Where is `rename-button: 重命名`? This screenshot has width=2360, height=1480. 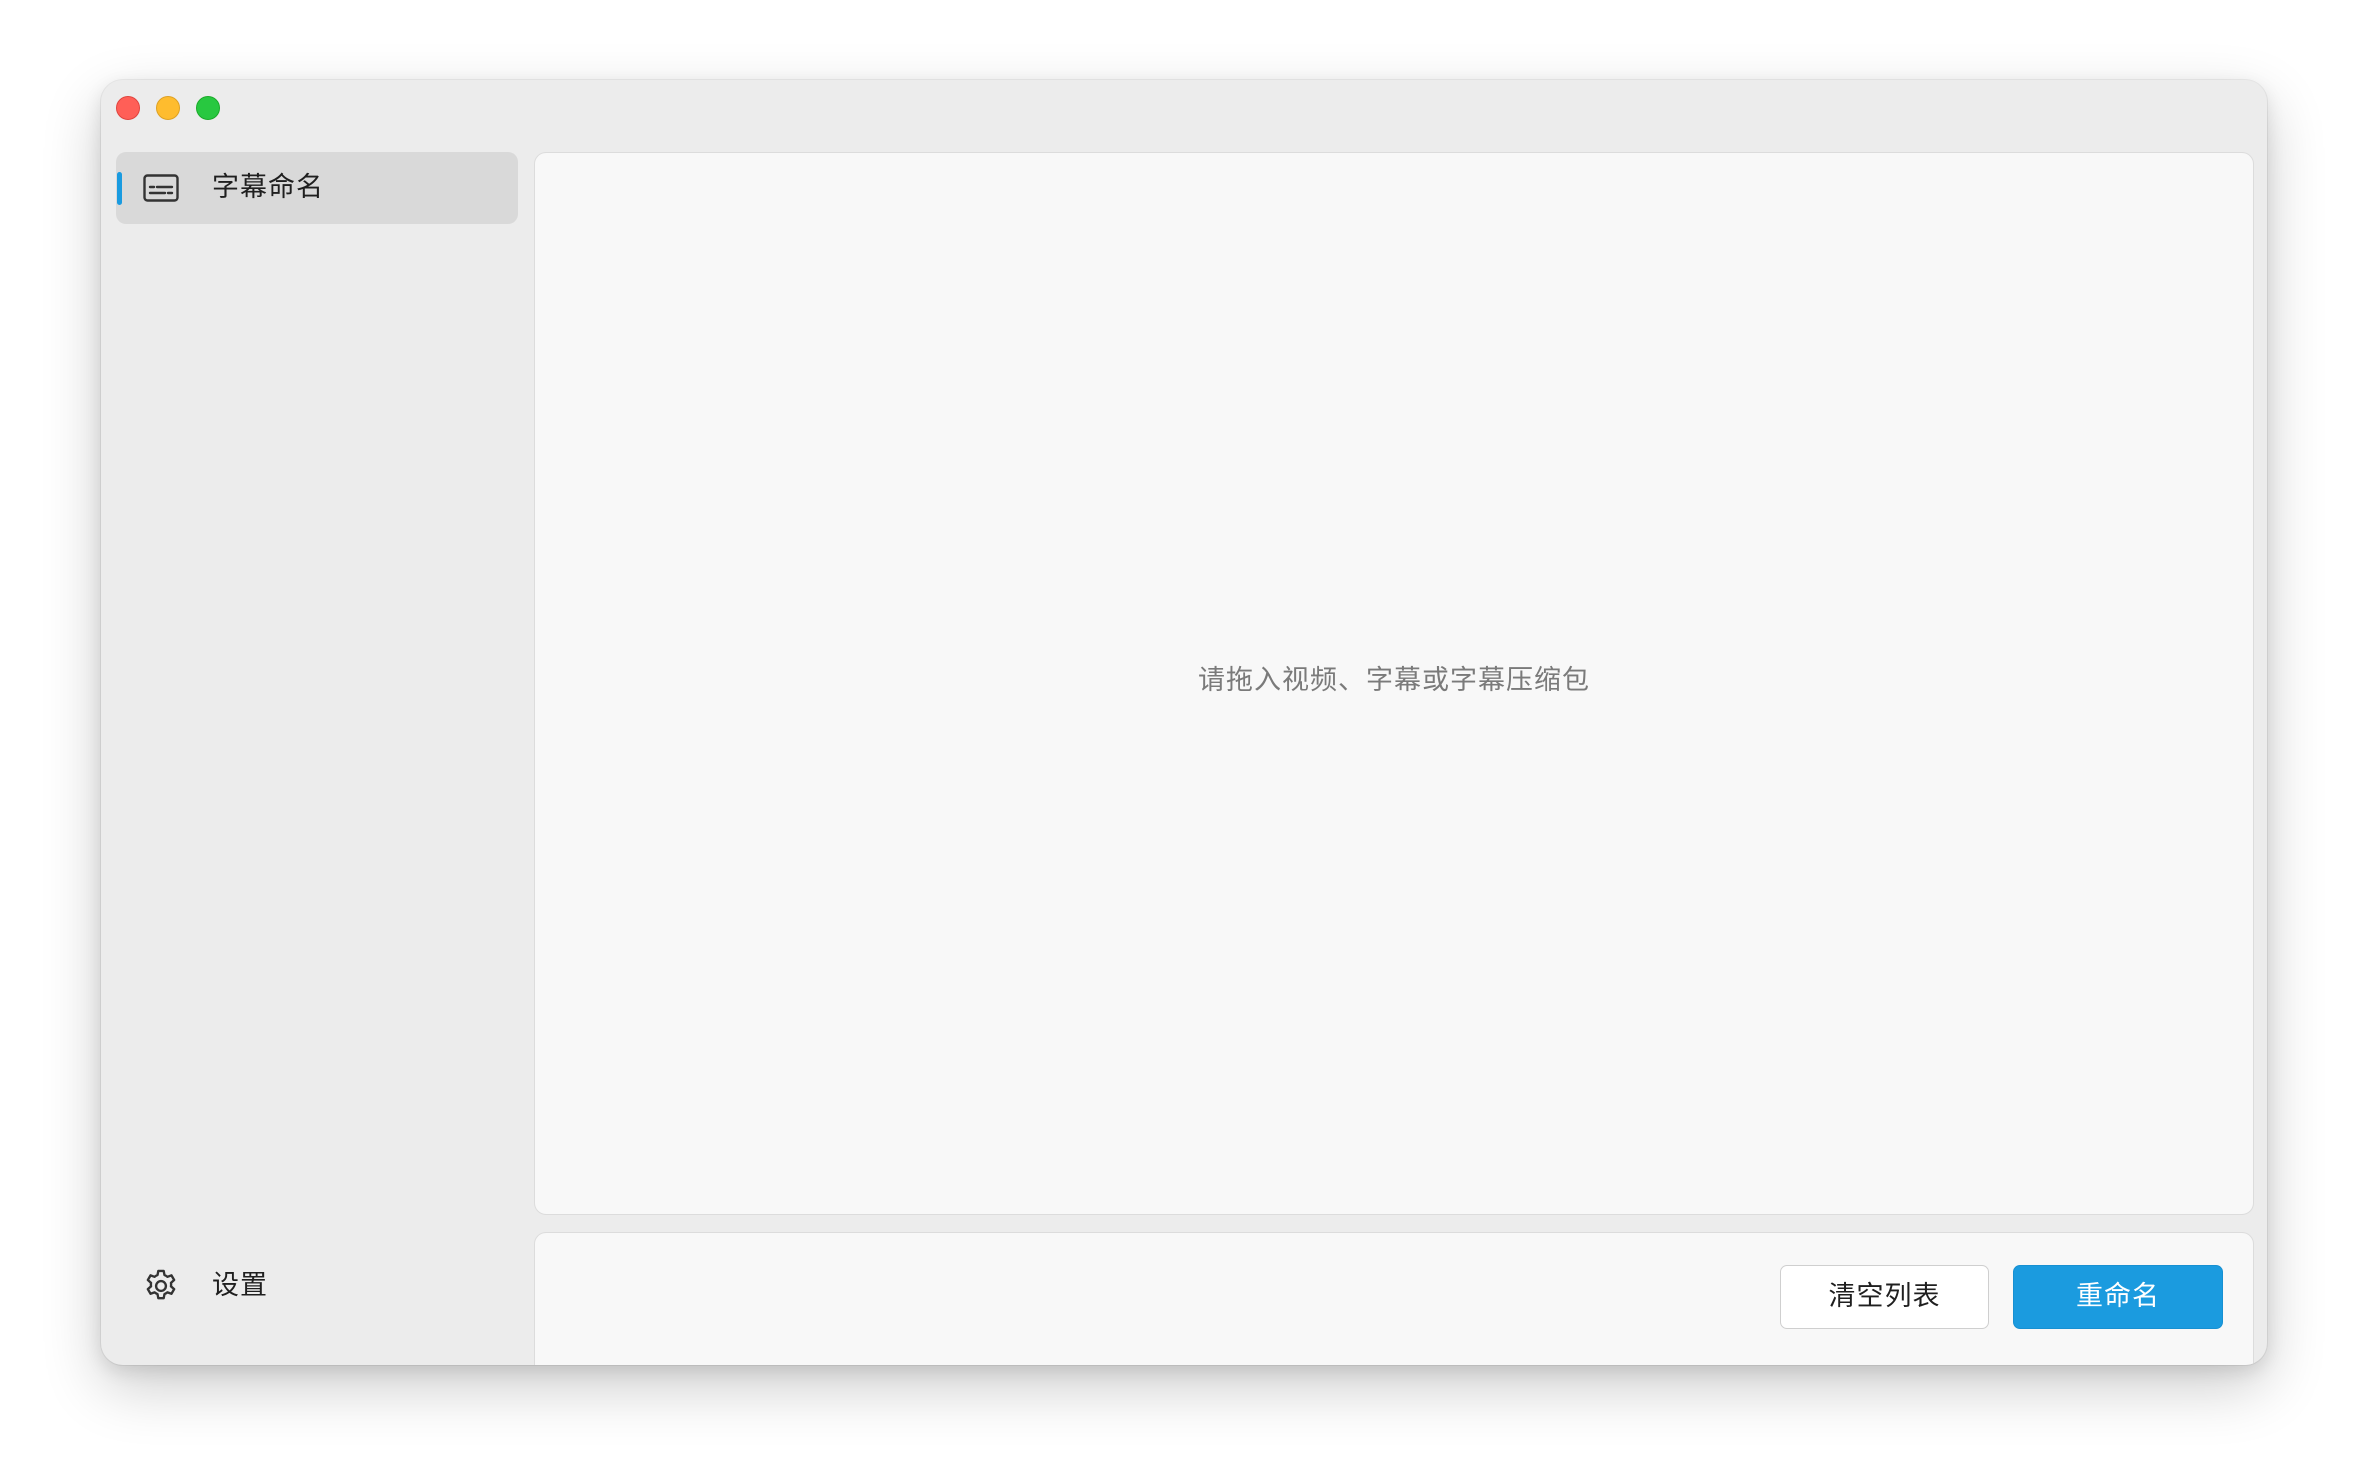 rename-button: 重命名 is located at coordinates (2118, 1297).